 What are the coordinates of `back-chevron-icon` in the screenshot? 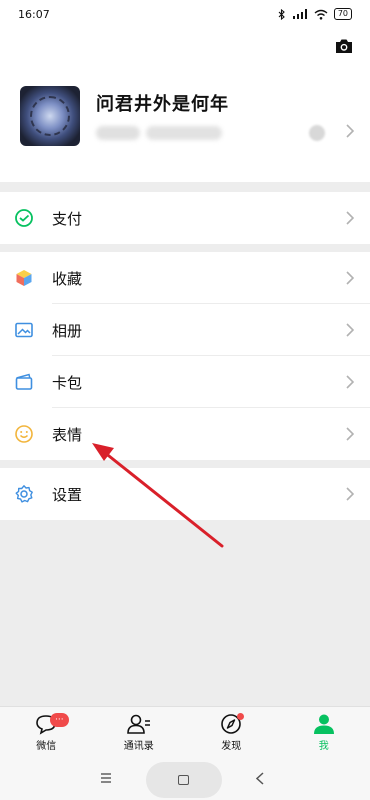 It's located at (260, 778).